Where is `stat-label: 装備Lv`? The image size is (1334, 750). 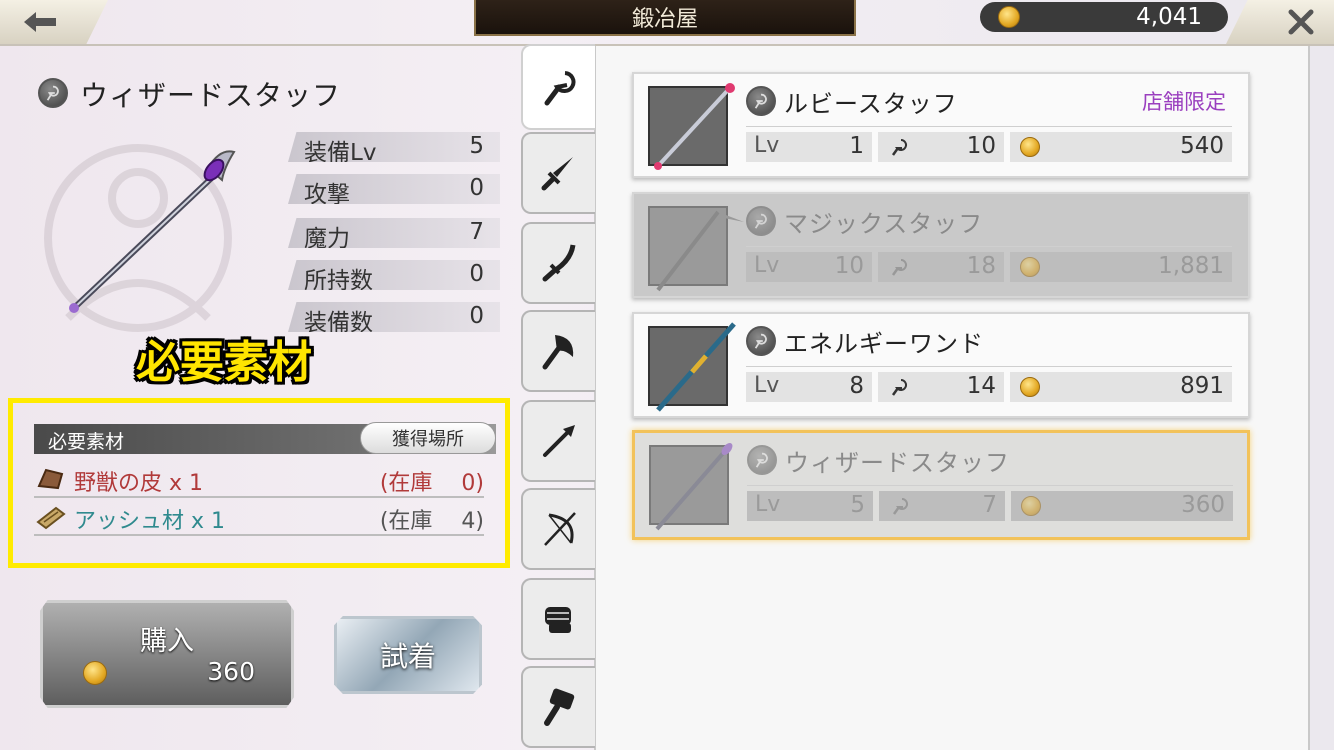
stat-label: 装備Lv is located at coordinates (340, 153).